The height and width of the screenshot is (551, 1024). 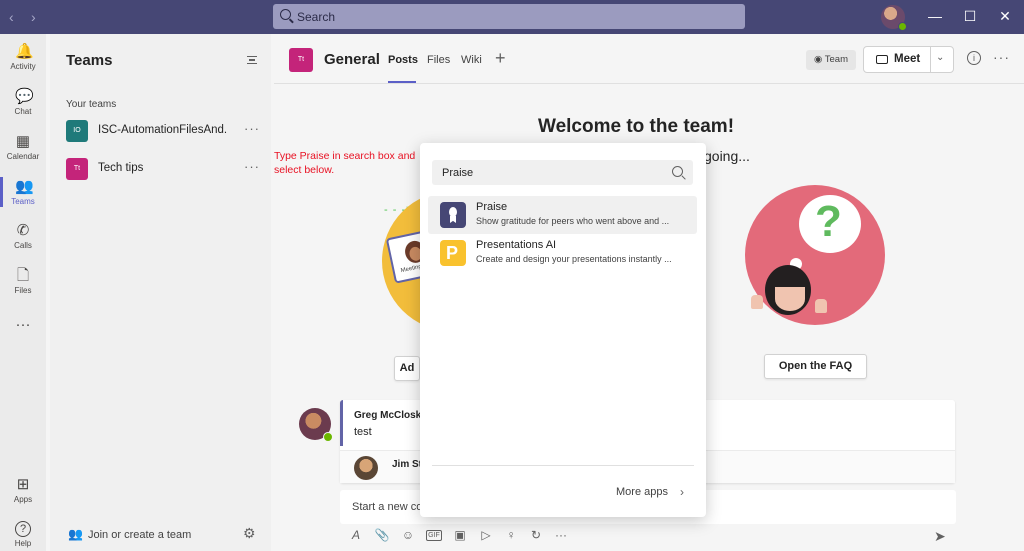 What do you see at coordinates (815, 255) in the screenshot?
I see `welcome-illustration-right: ?` at bounding box center [815, 255].